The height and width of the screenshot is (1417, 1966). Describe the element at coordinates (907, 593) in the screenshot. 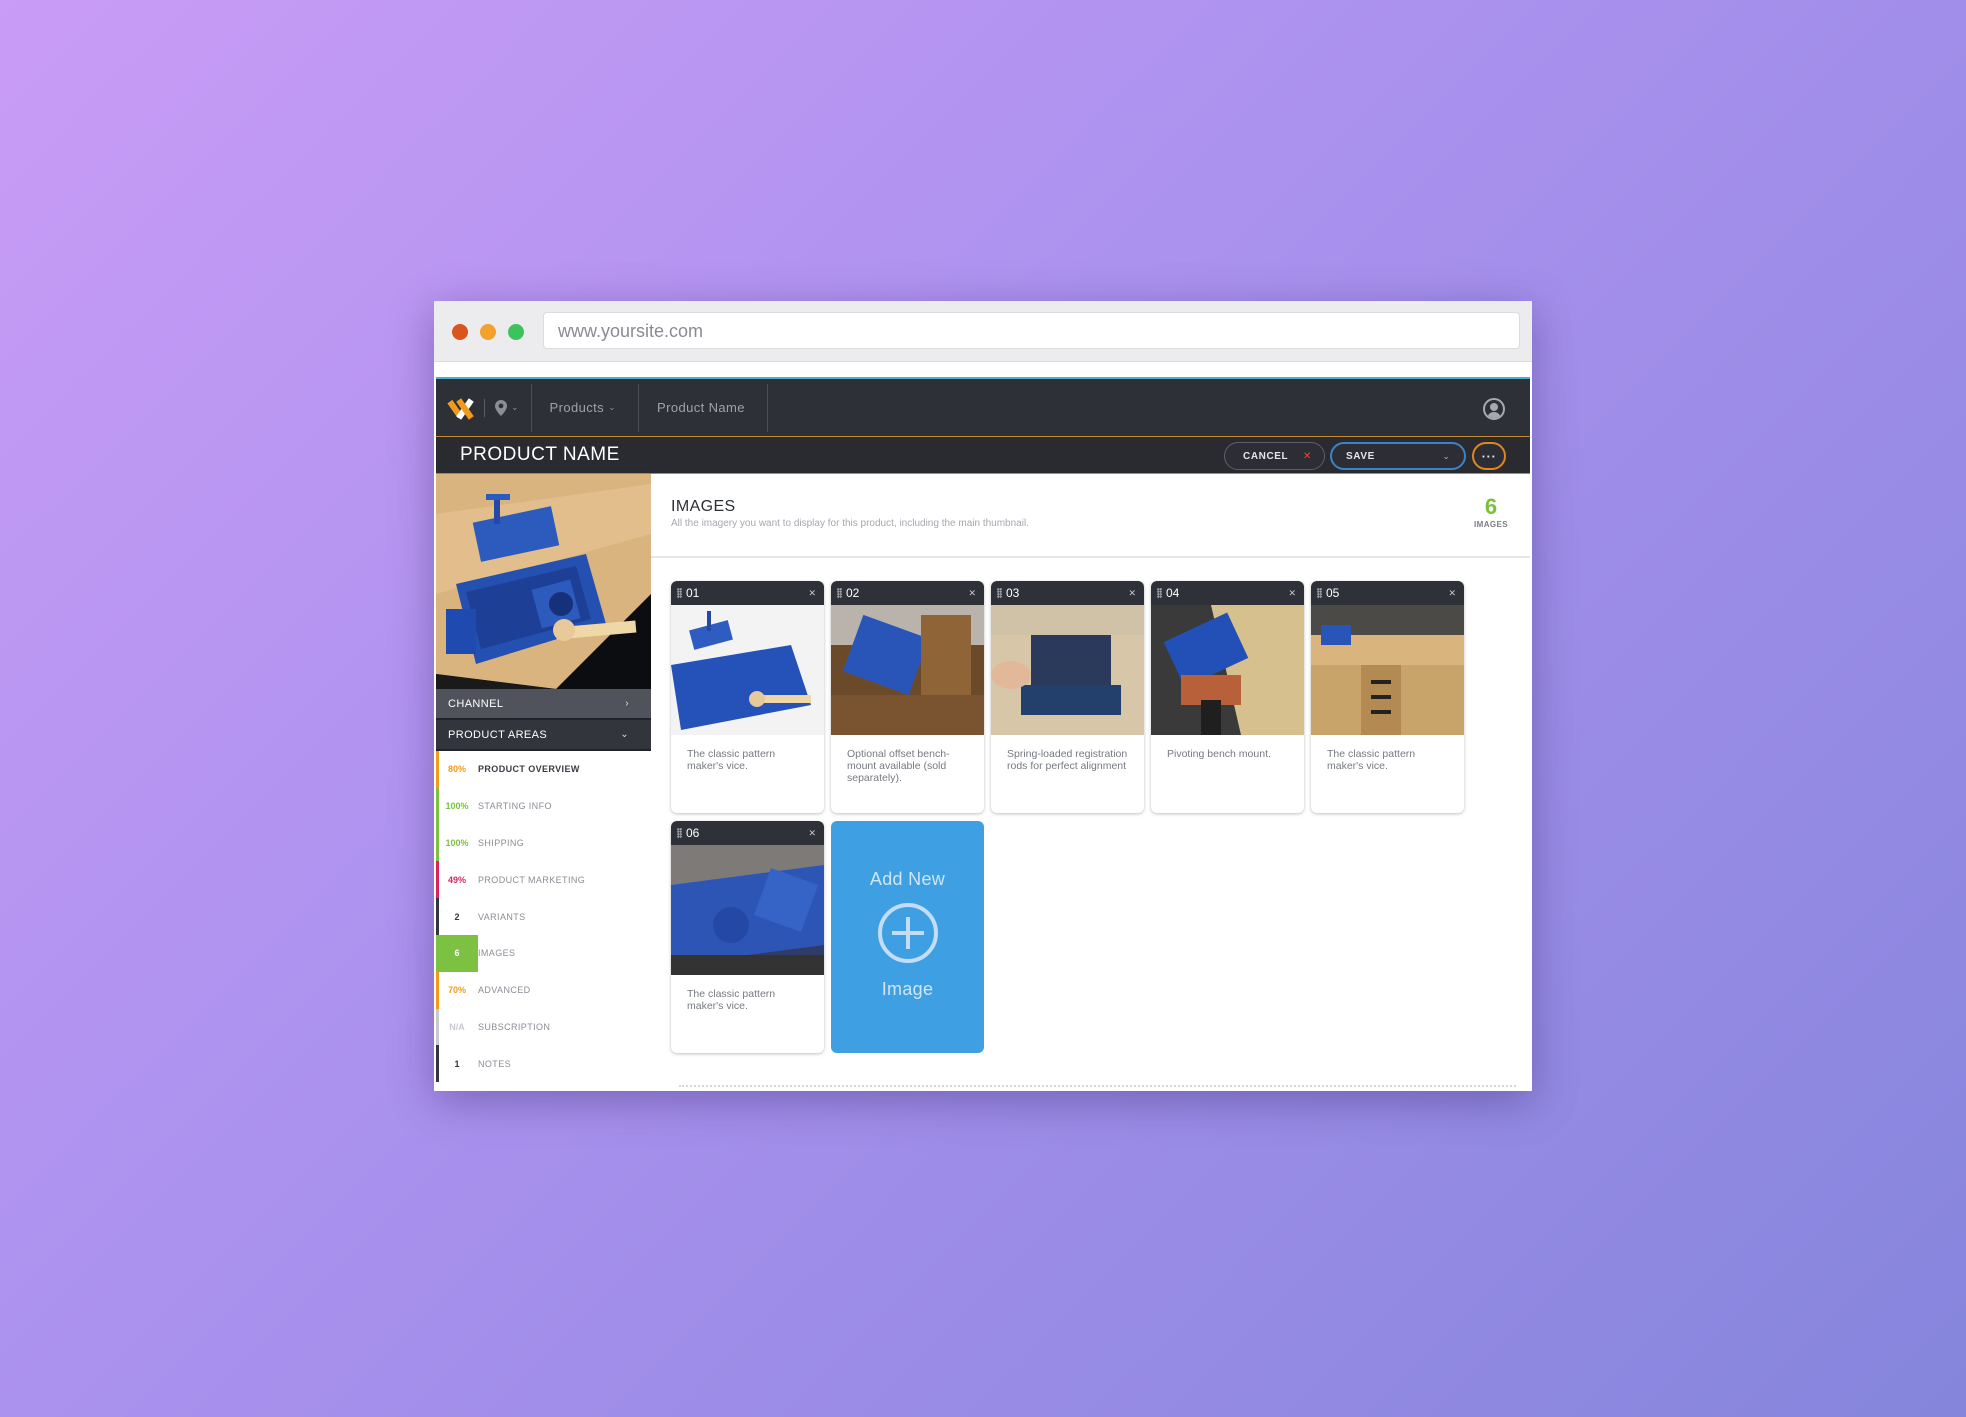

I see `image-card-header: 02 ✕` at that location.